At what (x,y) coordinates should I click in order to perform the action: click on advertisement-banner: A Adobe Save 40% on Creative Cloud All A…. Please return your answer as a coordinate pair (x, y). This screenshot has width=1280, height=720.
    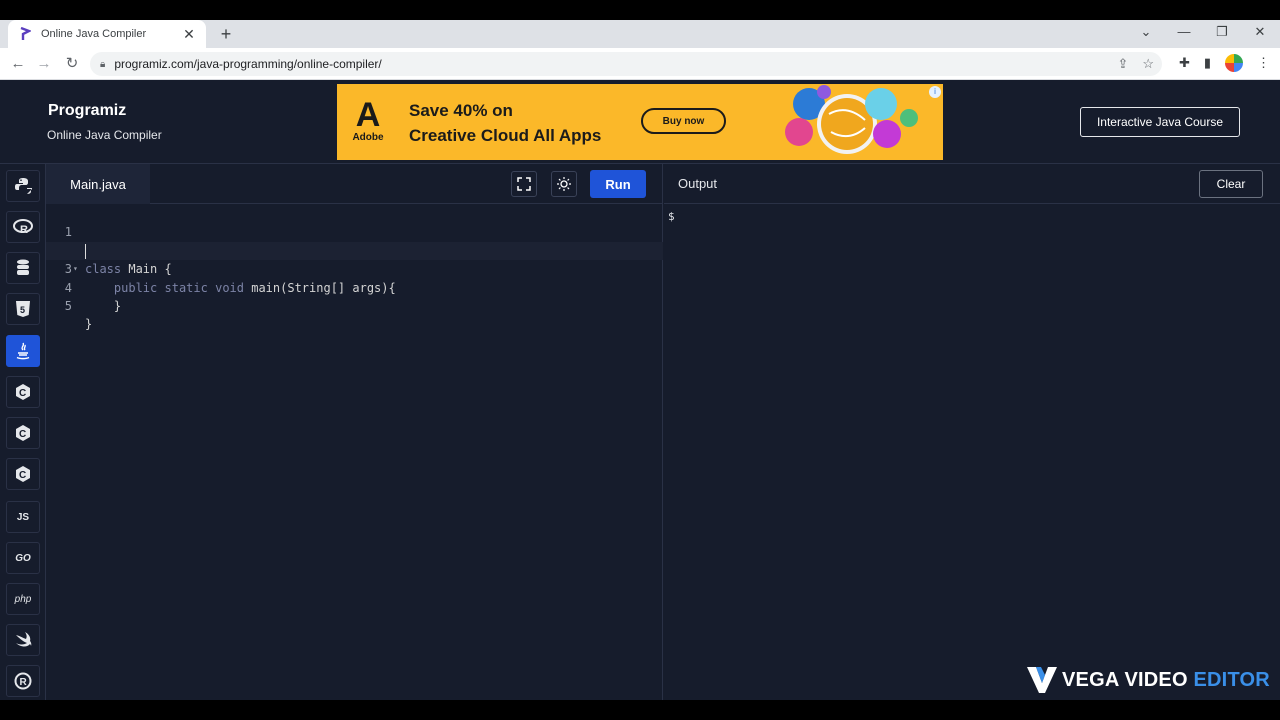
    Looking at the image, I should click on (640, 122).